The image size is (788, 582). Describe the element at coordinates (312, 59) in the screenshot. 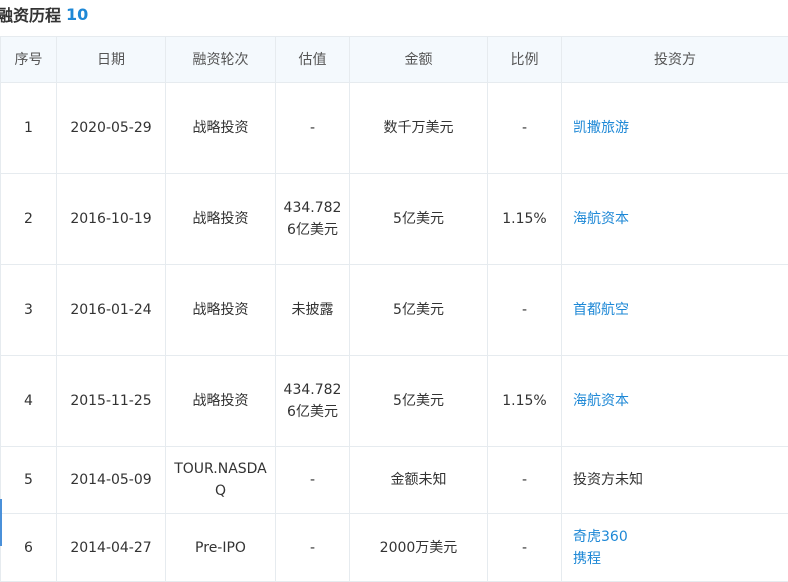

I see `header-valuation: 估值` at that location.